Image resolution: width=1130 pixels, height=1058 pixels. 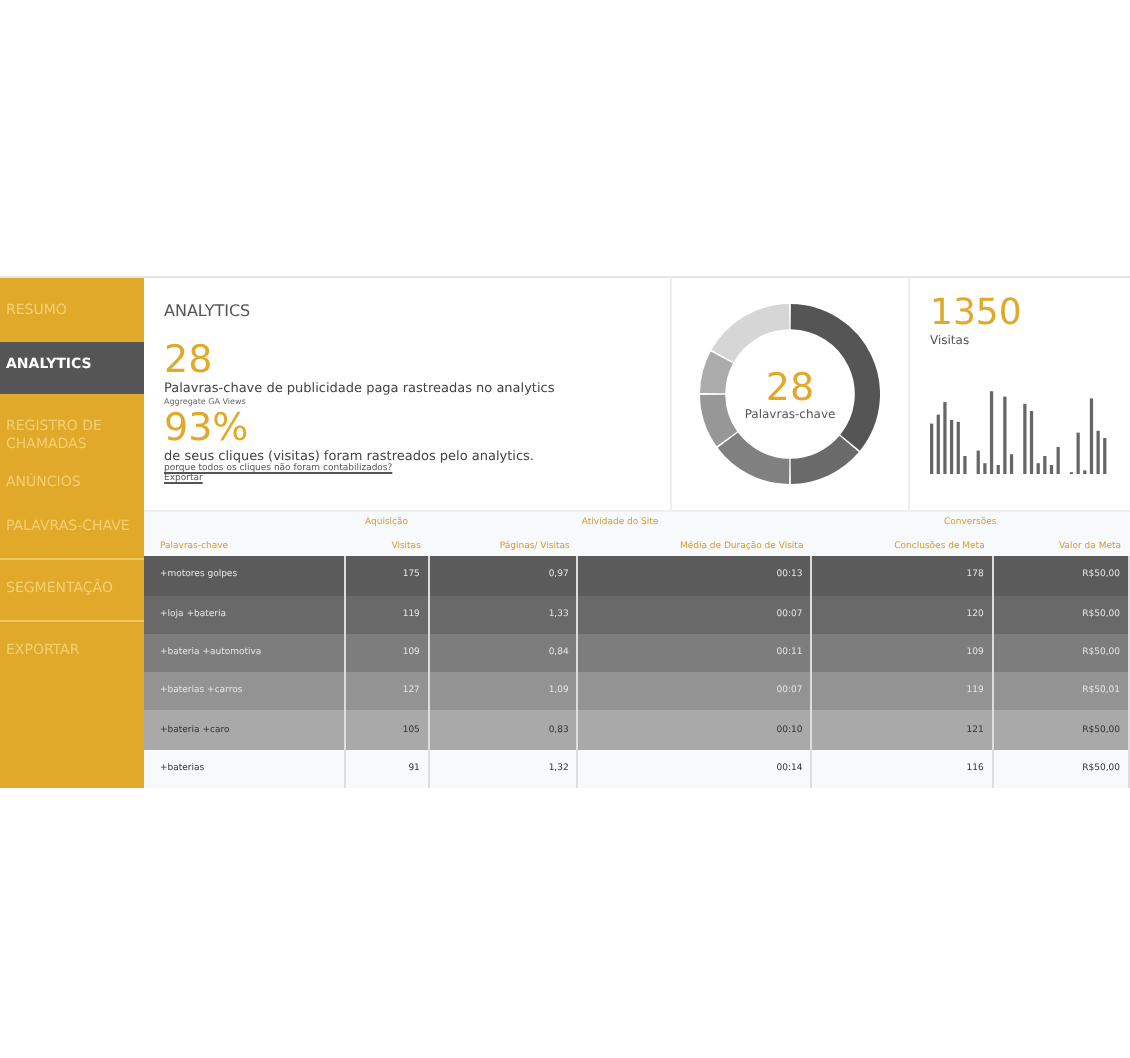 What do you see at coordinates (207, 311) in the screenshot?
I see `section-title: ANALYTICS` at bounding box center [207, 311].